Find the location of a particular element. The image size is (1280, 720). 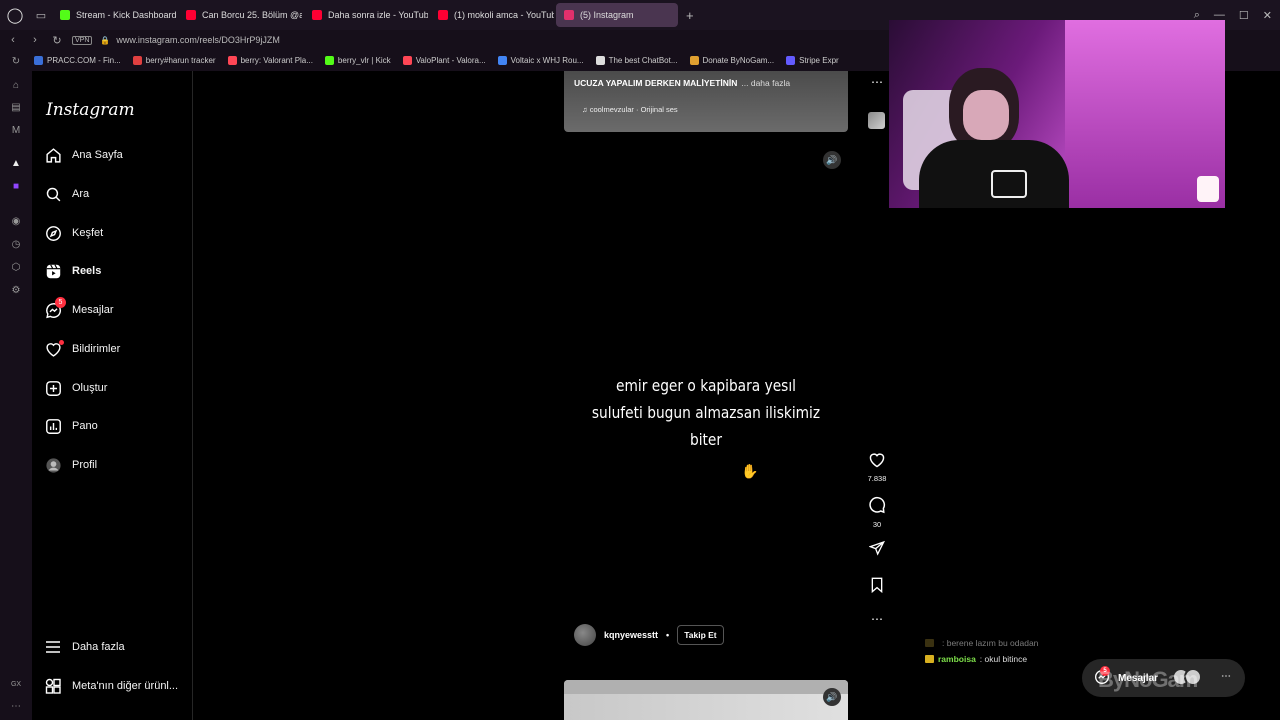

nav-item-label: Reels is located at coordinates (87, 271).